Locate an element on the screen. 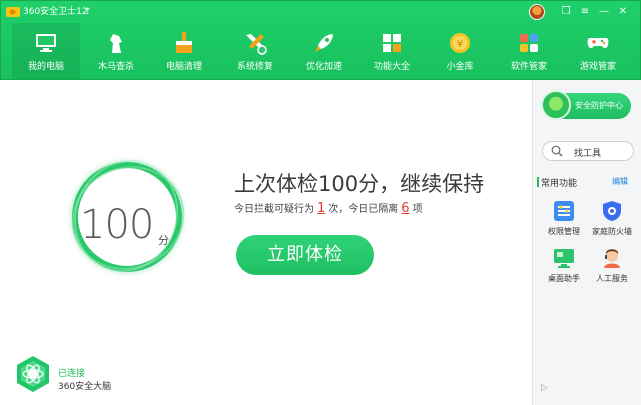 Image resolution: width=641 pixels, height=405 pixels. tool-label: 权限管理 is located at coordinates (564, 231).